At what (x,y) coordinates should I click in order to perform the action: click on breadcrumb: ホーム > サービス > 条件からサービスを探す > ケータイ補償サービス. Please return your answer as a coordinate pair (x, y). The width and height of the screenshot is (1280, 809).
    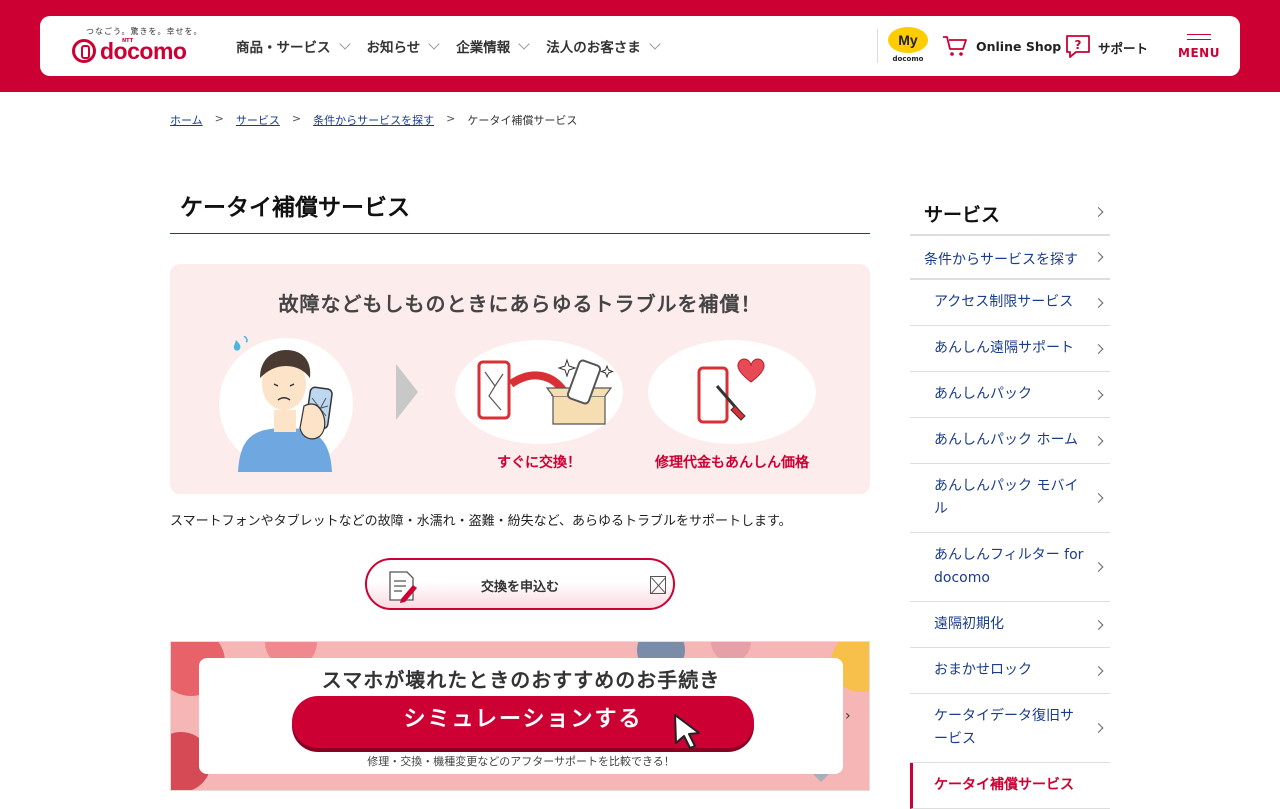
    Looking at the image, I should click on (373, 120).